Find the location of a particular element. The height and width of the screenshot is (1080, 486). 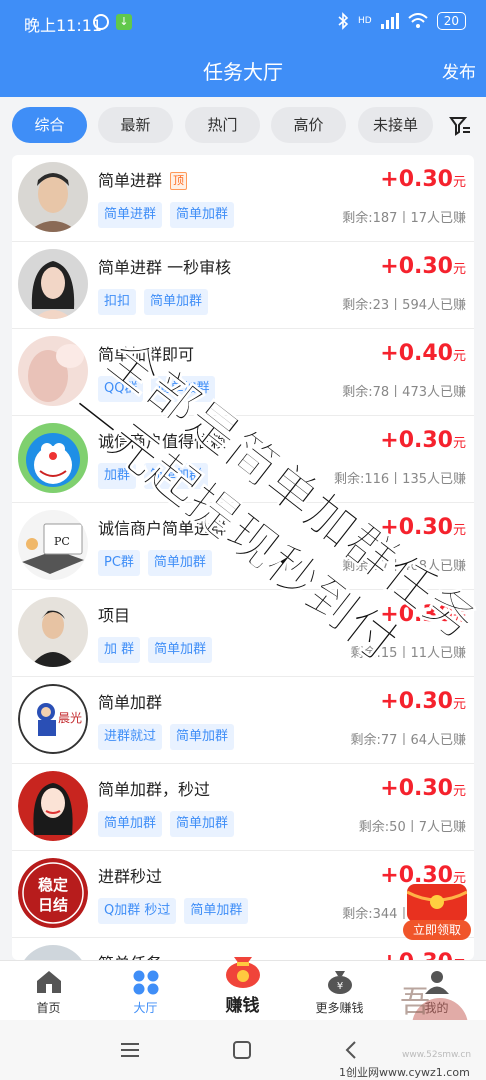

status-bar: 晚上11:11 ↓ HD 20 is located at coordinates (243, 22).